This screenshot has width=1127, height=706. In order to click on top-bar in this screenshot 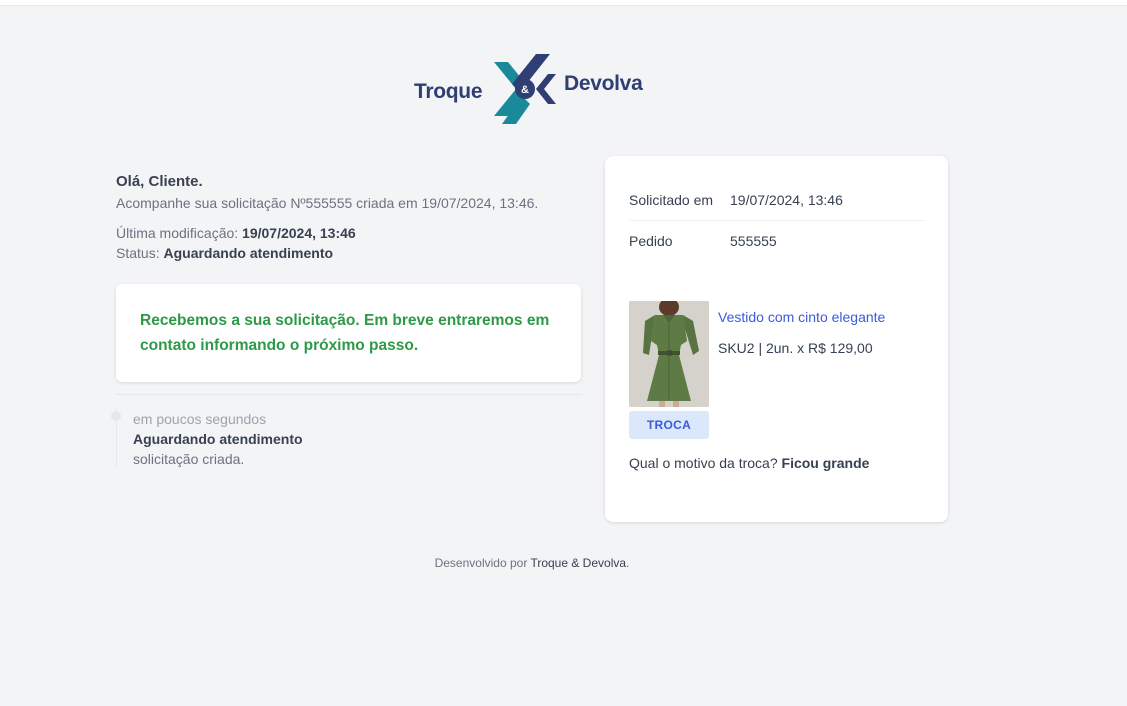, I will do `click(563, 3)`.